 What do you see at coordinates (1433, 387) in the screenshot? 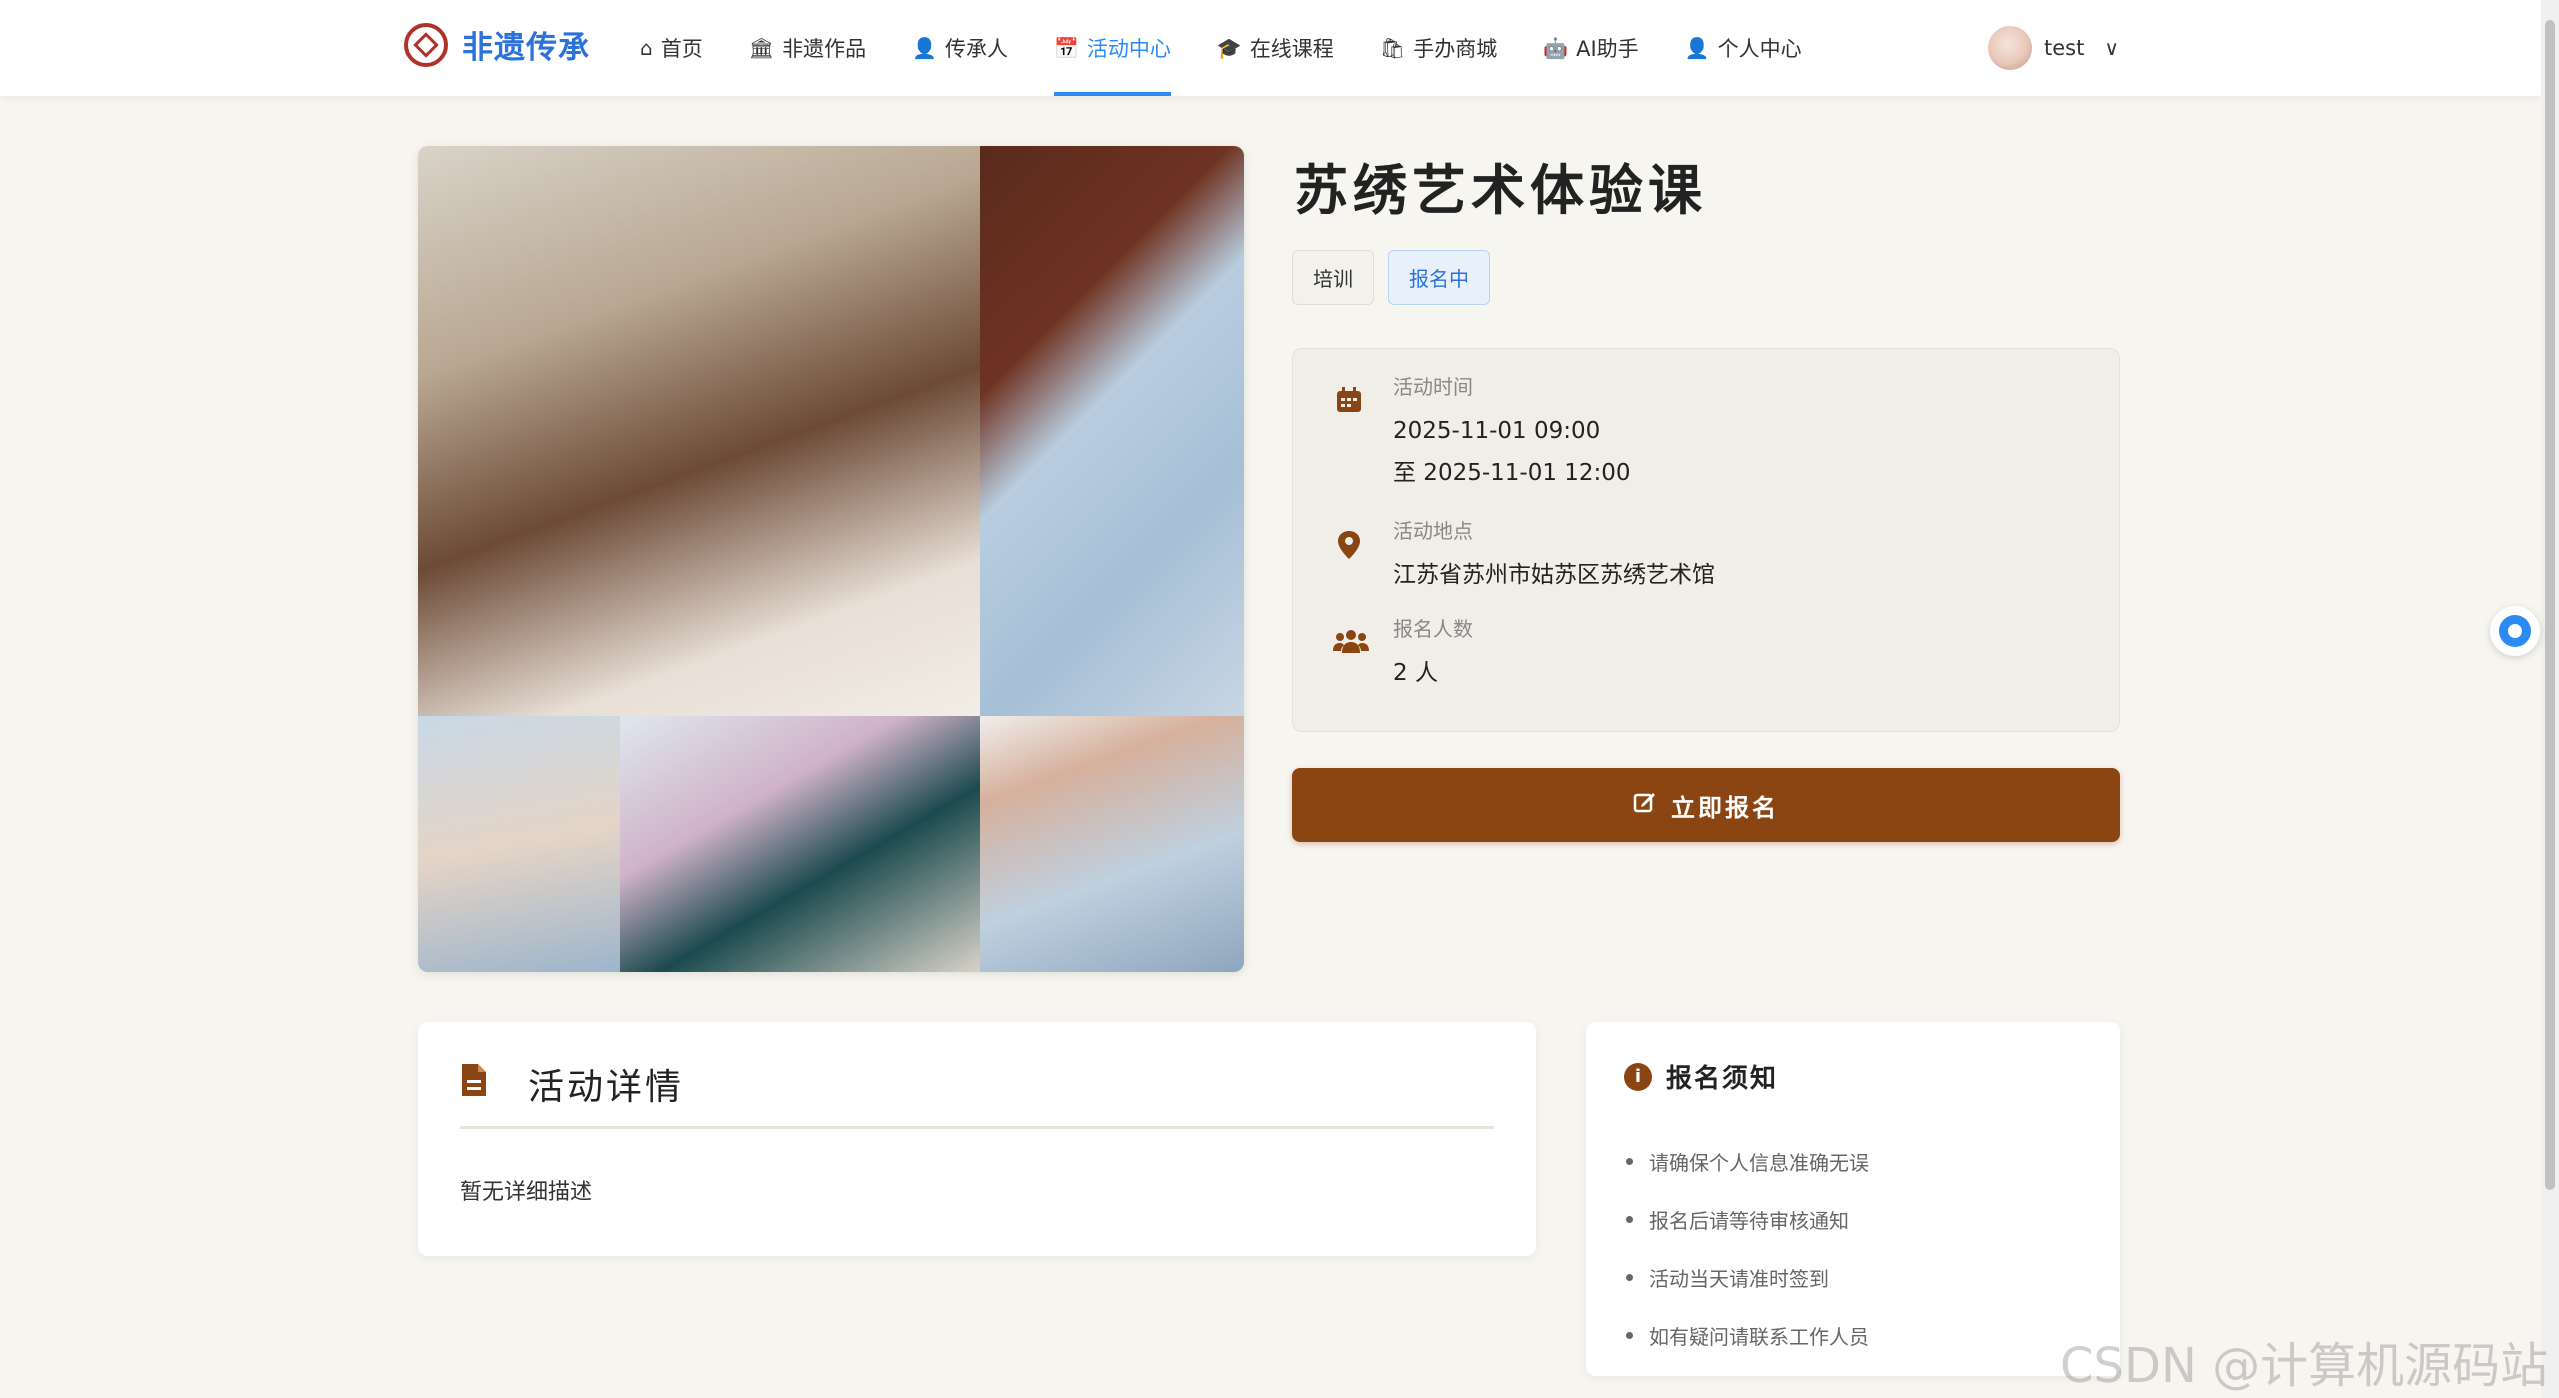
I see `time-label: 活动时间` at bounding box center [1433, 387].